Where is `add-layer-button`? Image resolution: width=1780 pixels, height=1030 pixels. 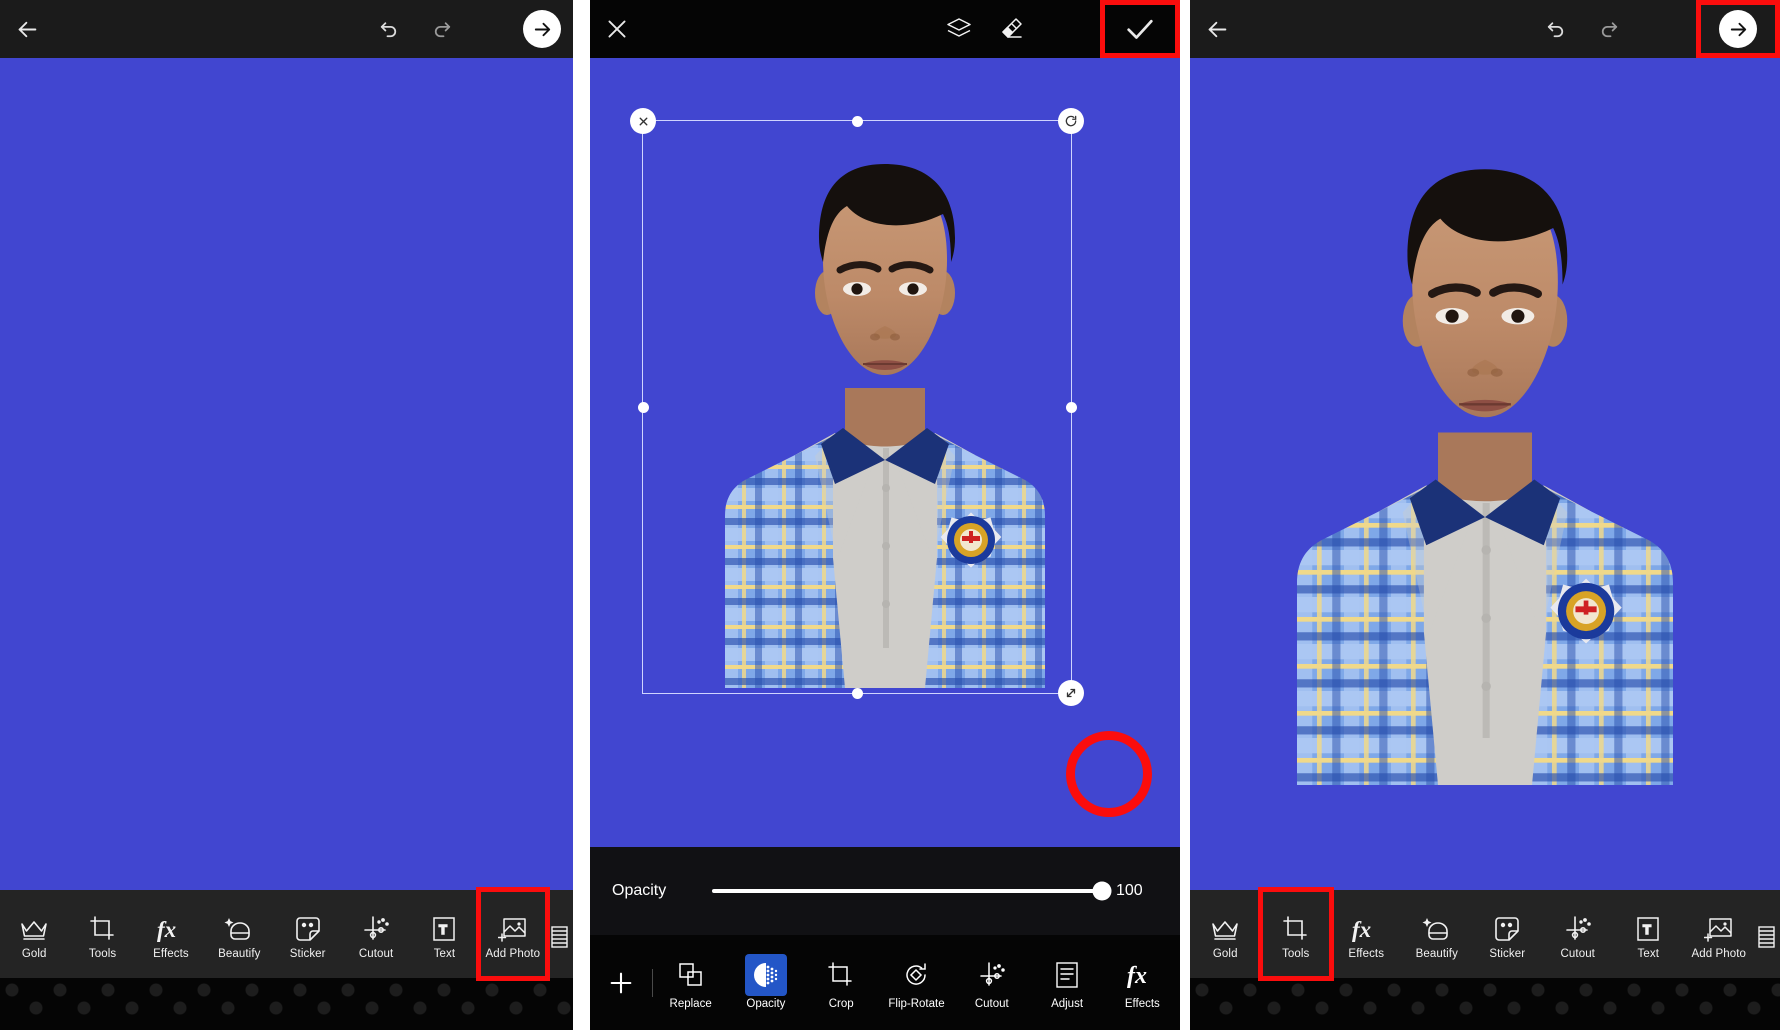 add-layer-button is located at coordinates (621, 983).